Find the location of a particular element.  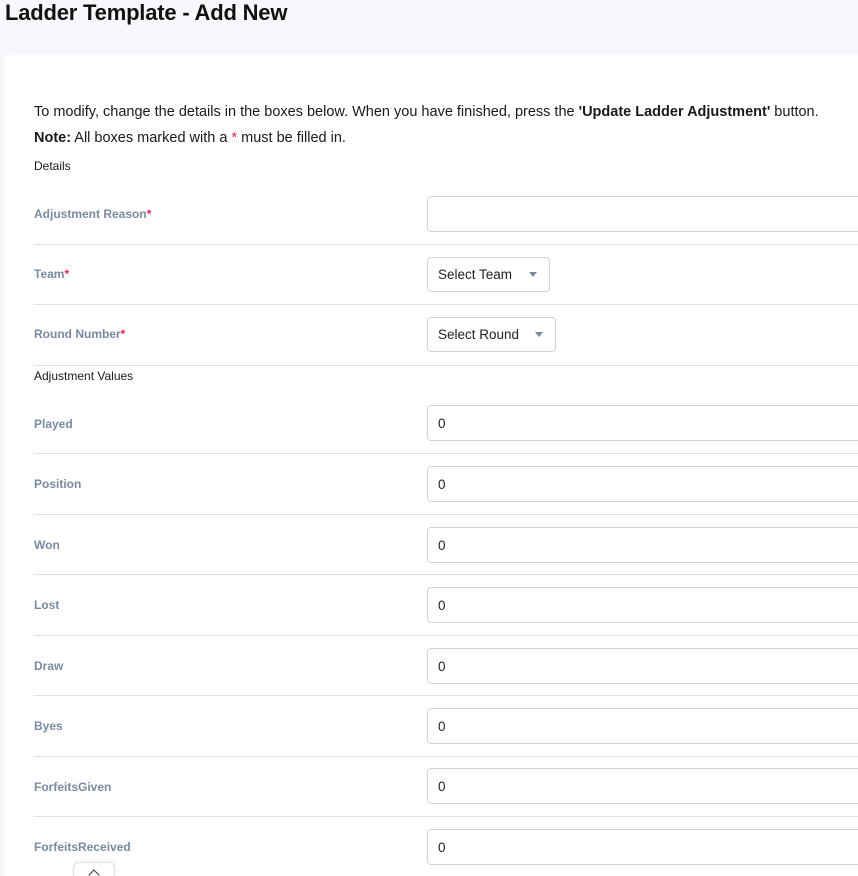

forfeits-received-label: ForfeitsReceived is located at coordinates (82, 847).